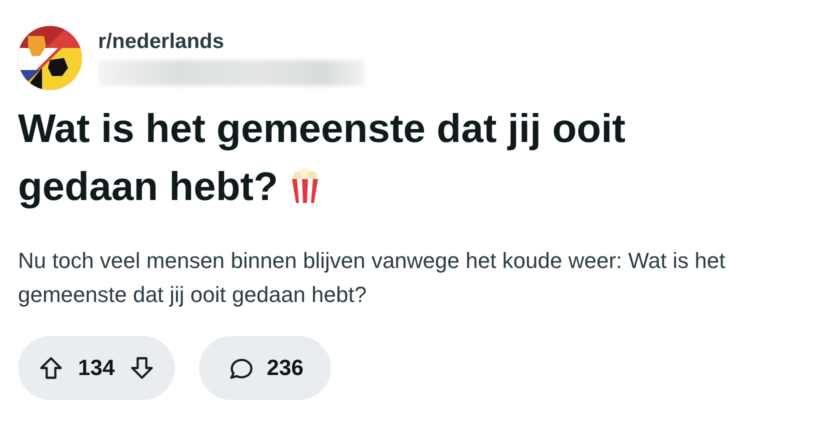 Image resolution: width=824 pixels, height=432 pixels. Describe the element at coordinates (51, 368) in the screenshot. I see `upvote-icon` at that location.